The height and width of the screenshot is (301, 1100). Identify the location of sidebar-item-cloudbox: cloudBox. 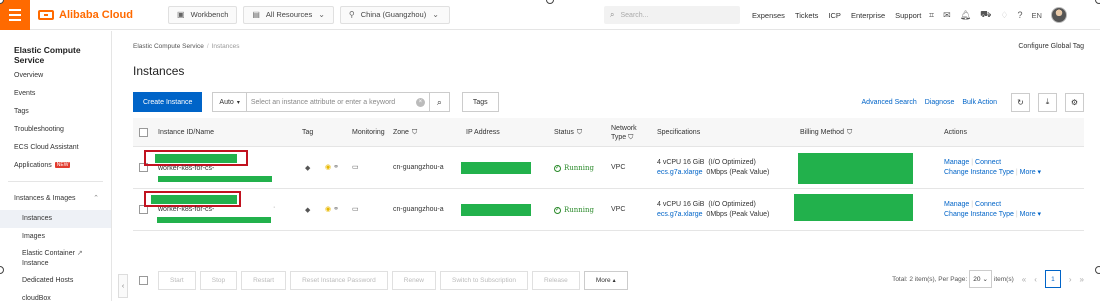
(55, 295).